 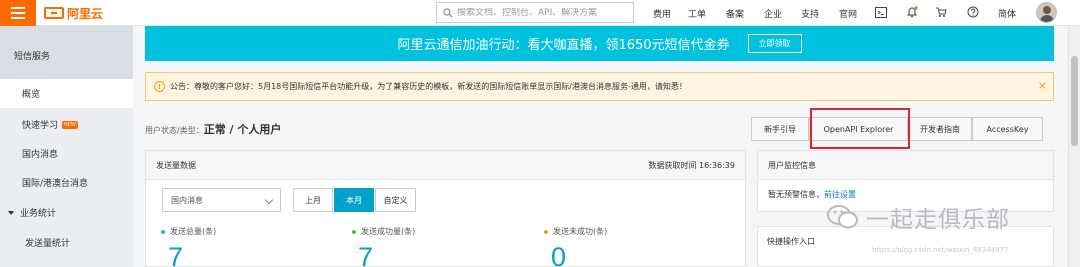 I want to click on promo-banner: 阿里云通信加油行动：看大咖直播，领1650元短信代金券 立即领取, so click(x=599, y=43).